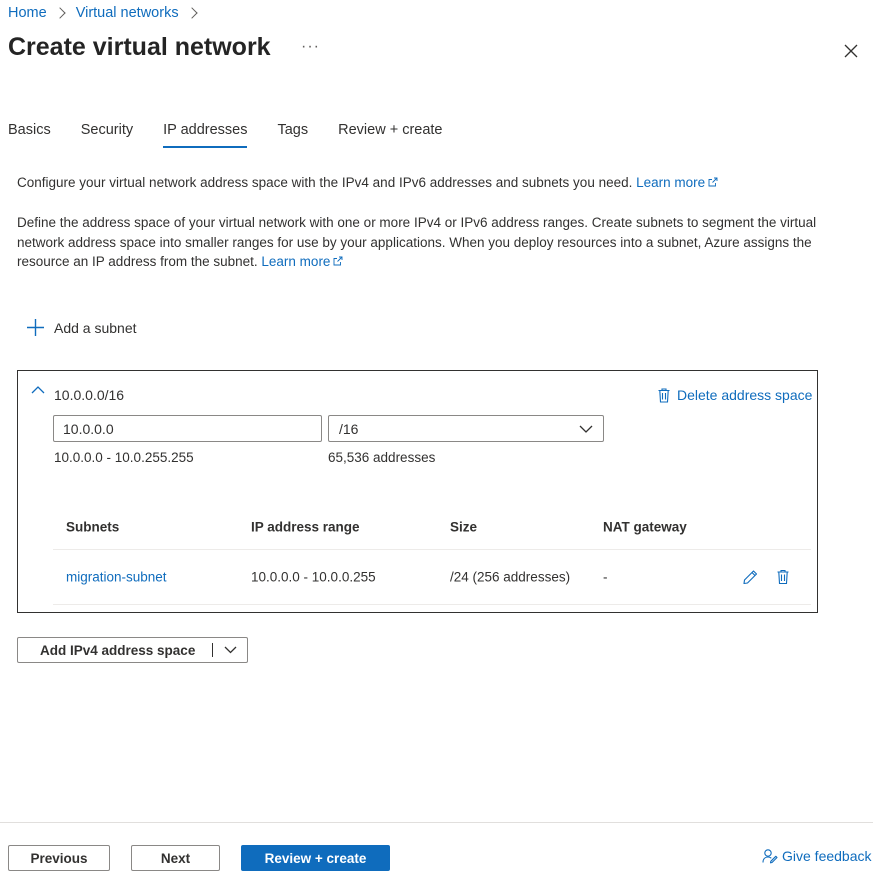 The width and height of the screenshot is (873, 876). I want to click on tab-tags: Tags, so click(292, 135).